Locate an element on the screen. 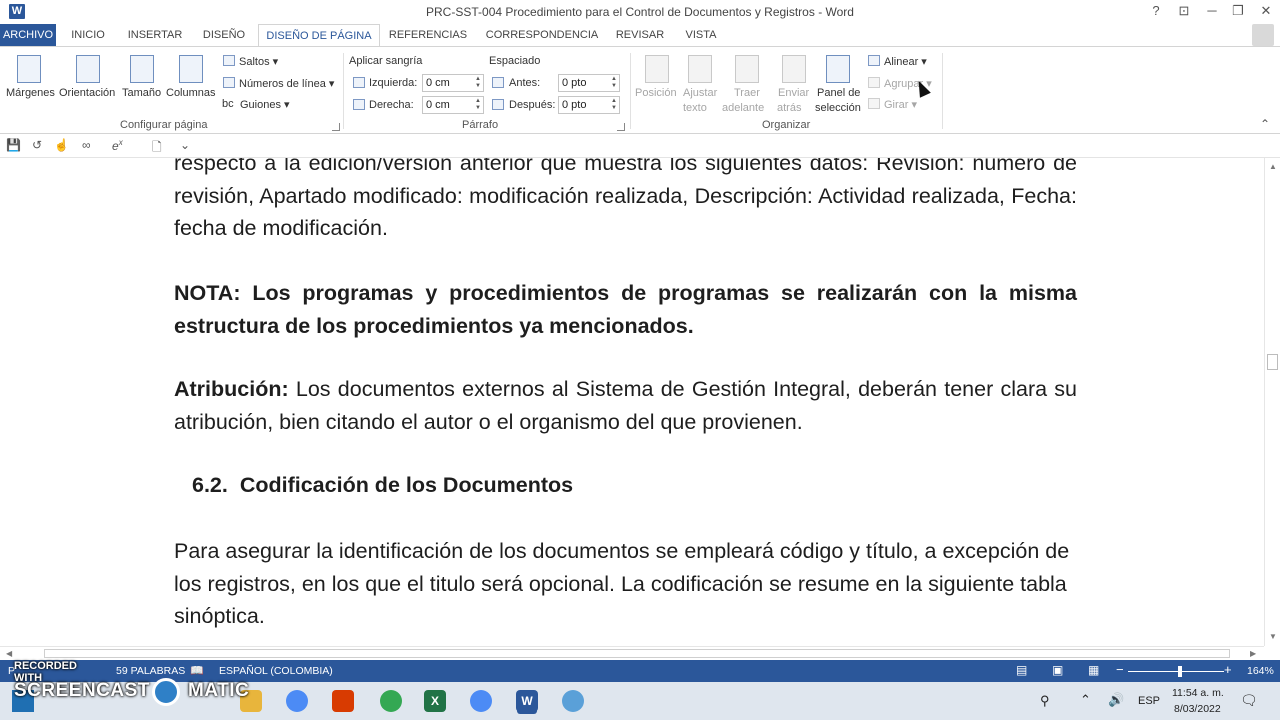  indent-left-input: 0 cm ▲ ▼ is located at coordinates (453, 83).